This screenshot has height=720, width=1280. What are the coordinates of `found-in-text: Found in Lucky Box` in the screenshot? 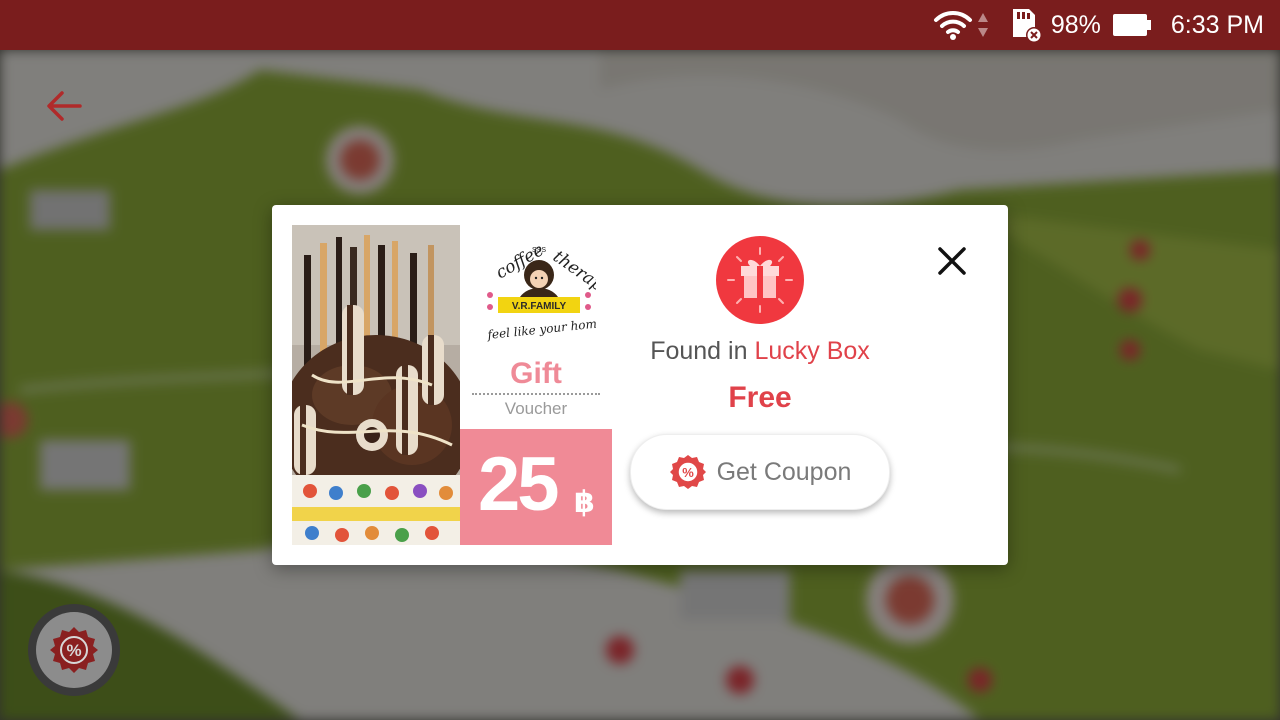 It's located at (760, 351).